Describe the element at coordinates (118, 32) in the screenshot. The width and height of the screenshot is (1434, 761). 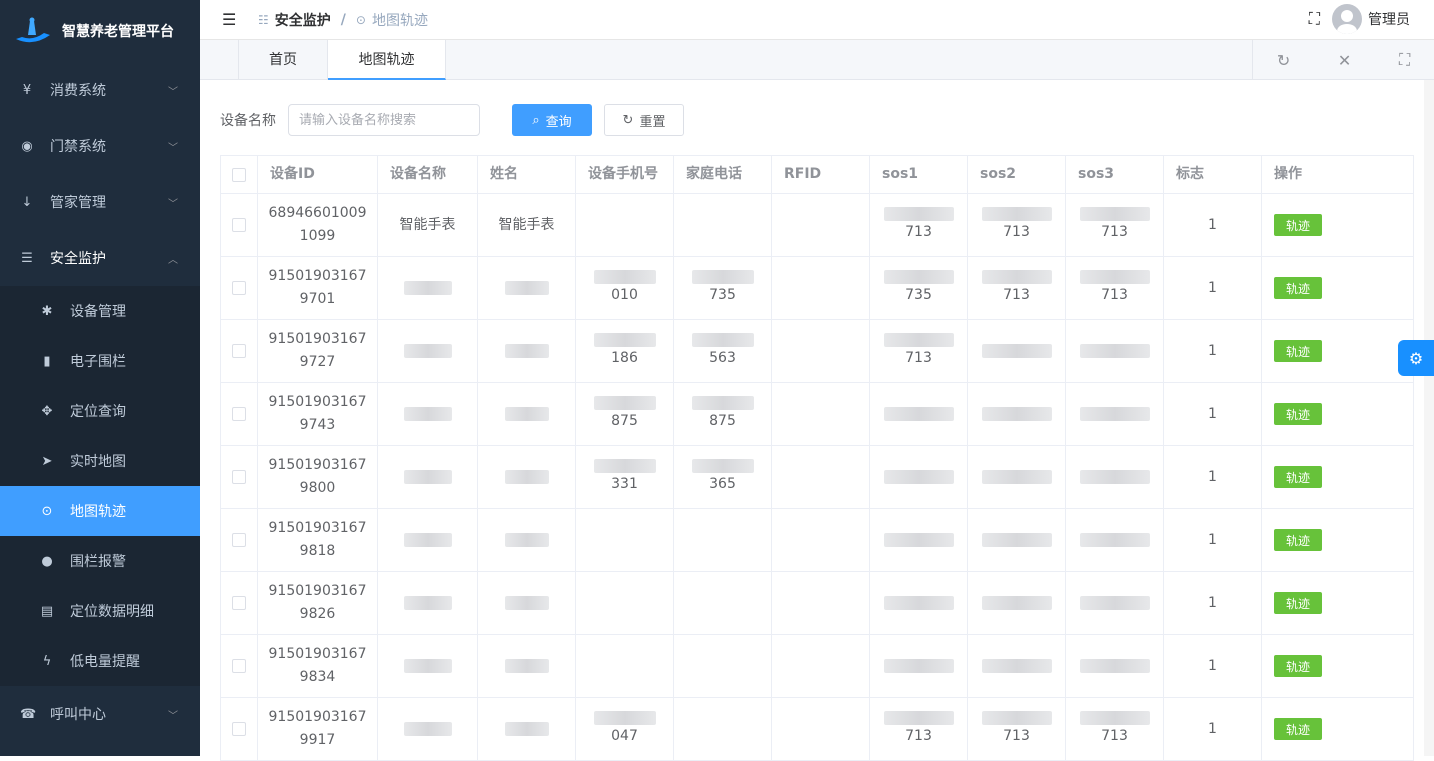
I see `app-title: 智慧养老管理平台` at that location.